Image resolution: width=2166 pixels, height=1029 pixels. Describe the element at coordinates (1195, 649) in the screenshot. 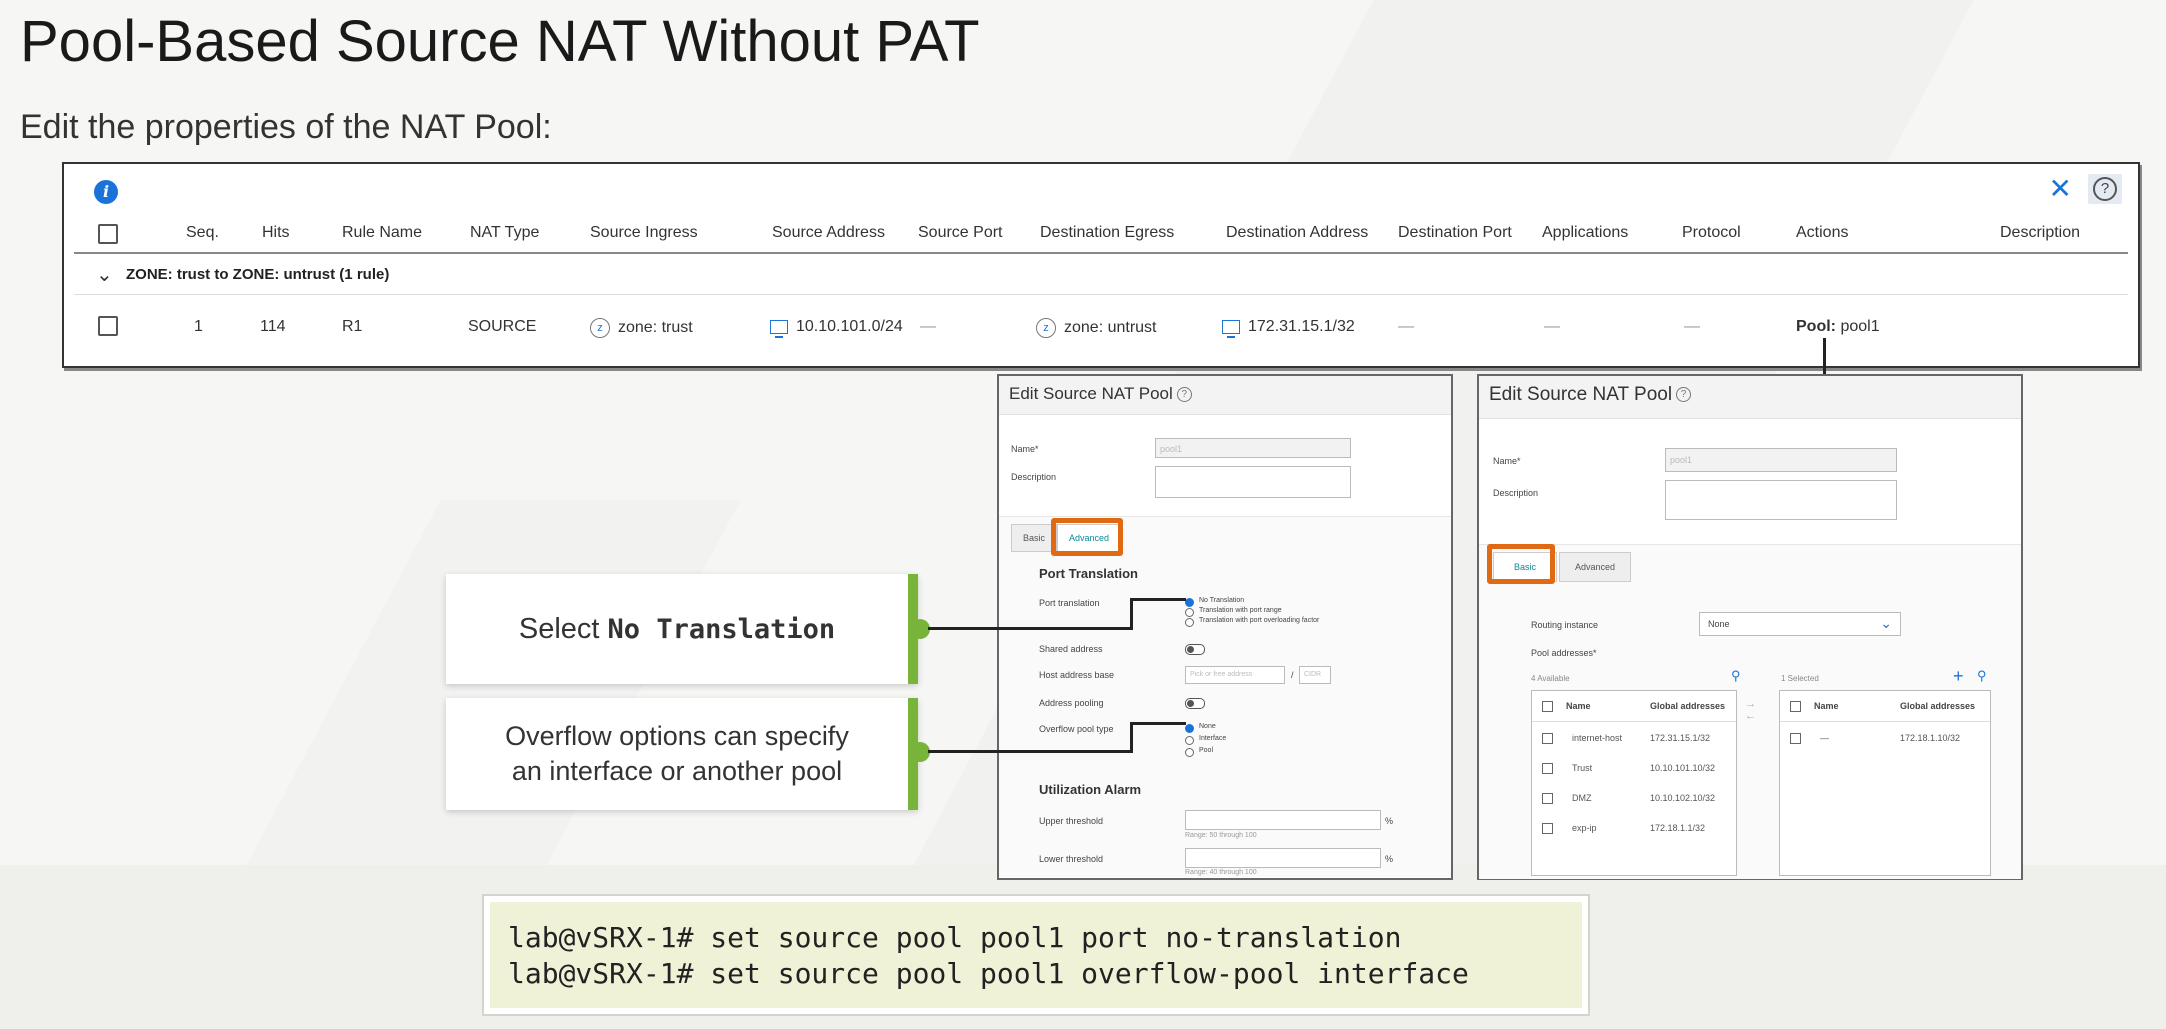

I see `shared-address-toggle` at that location.